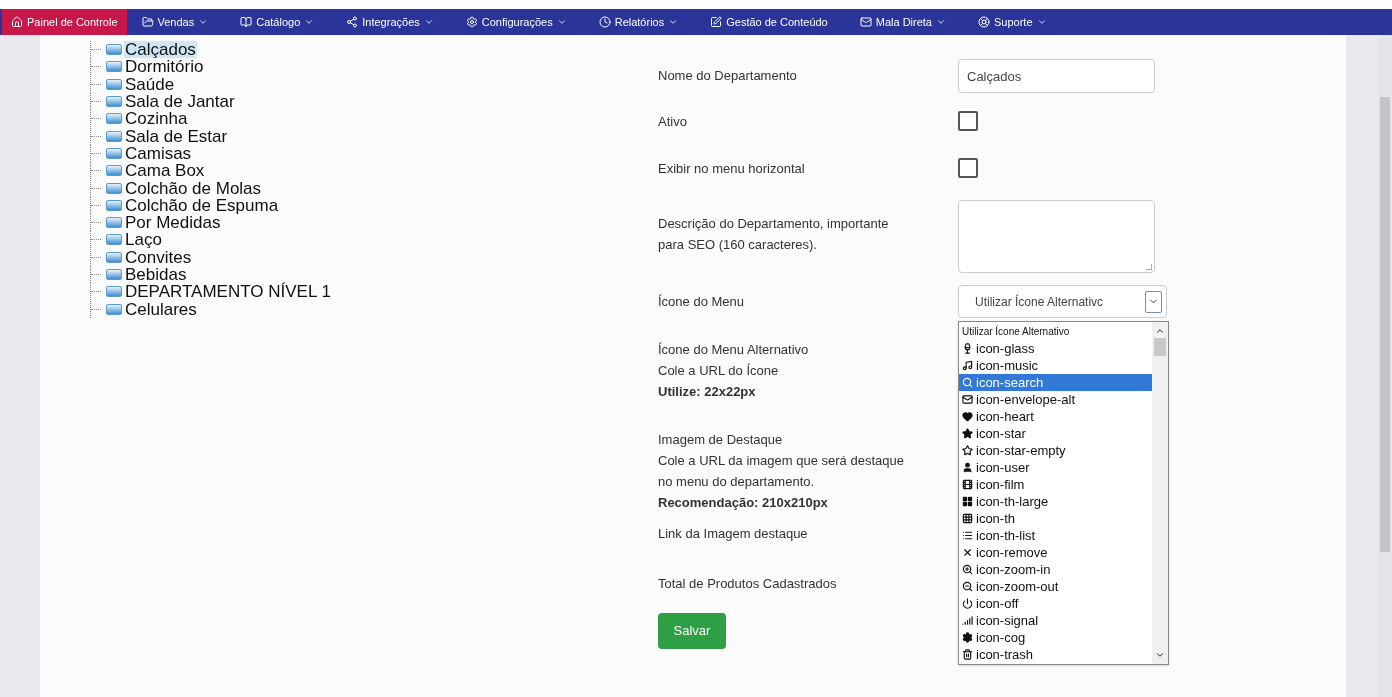 The image size is (1392, 697). What do you see at coordinates (160, 50) in the screenshot?
I see `tree-item: Calçados` at bounding box center [160, 50].